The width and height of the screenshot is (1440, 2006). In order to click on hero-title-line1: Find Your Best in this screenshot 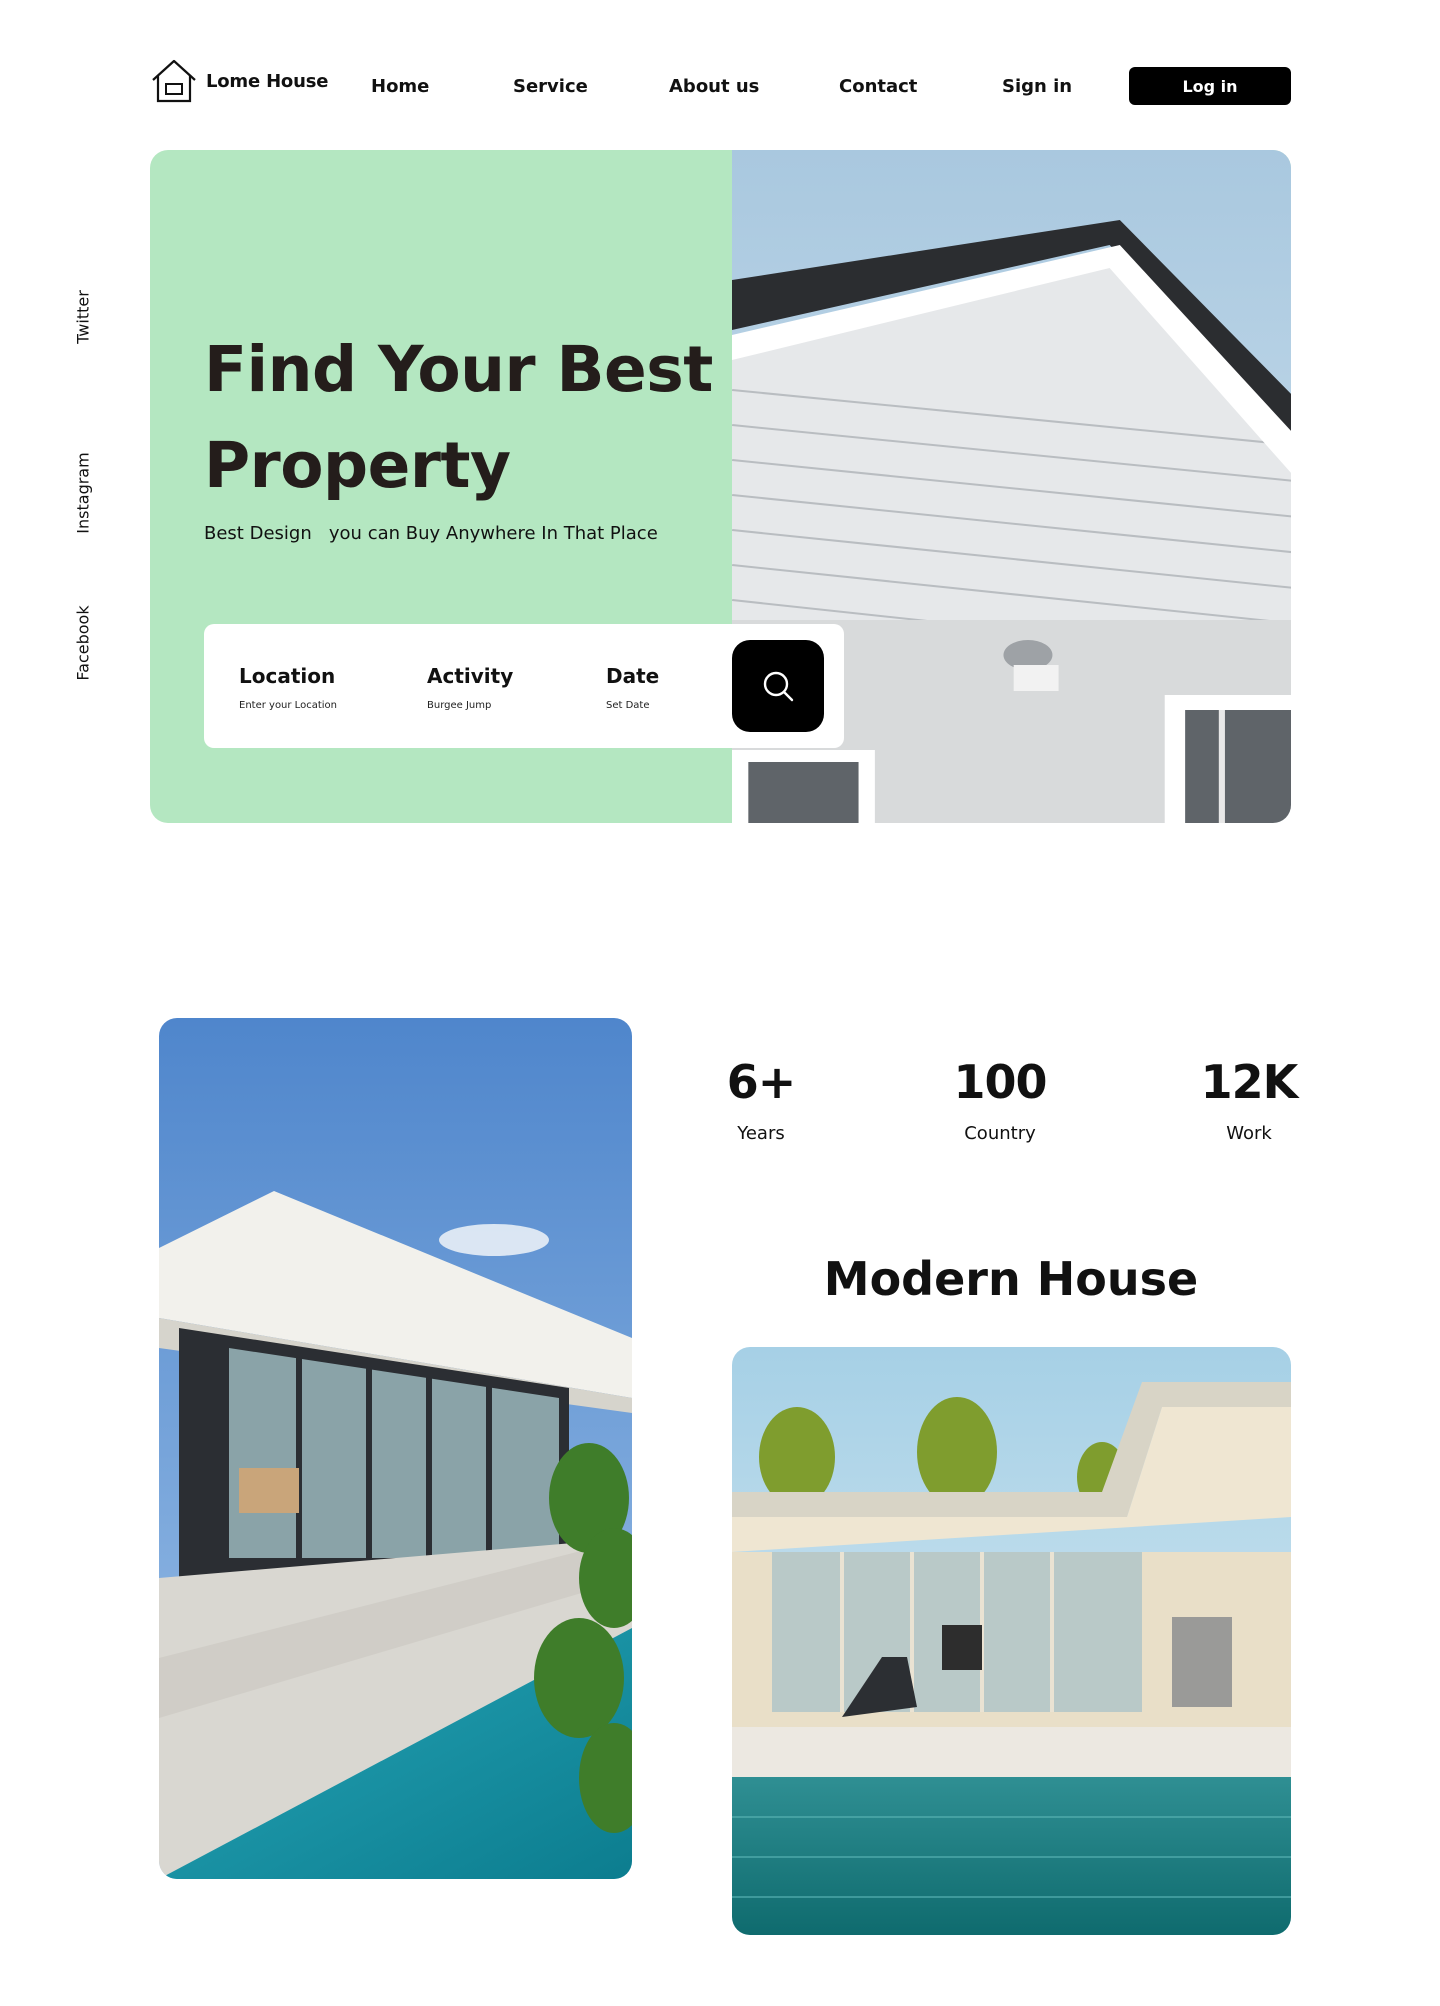, I will do `click(458, 369)`.